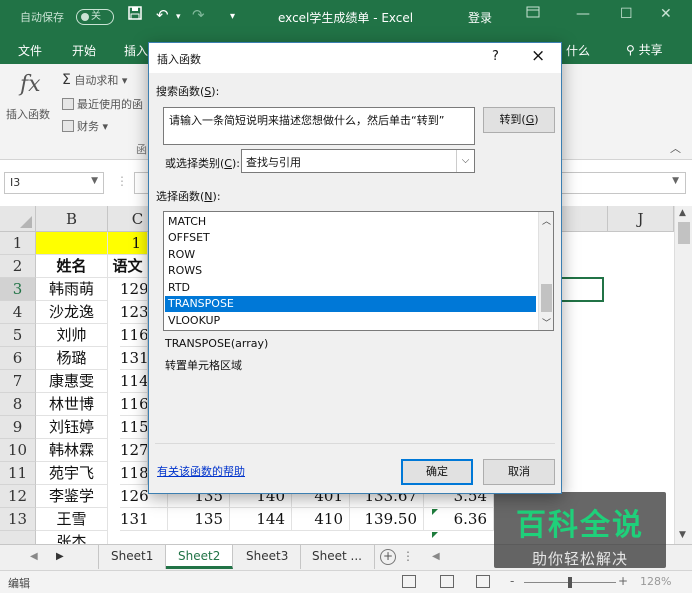 Image resolution: width=692 pixels, height=593 pixels. What do you see at coordinates (465, 161) in the screenshot?
I see `chevron-down-icon: ⌵` at bounding box center [465, 161].